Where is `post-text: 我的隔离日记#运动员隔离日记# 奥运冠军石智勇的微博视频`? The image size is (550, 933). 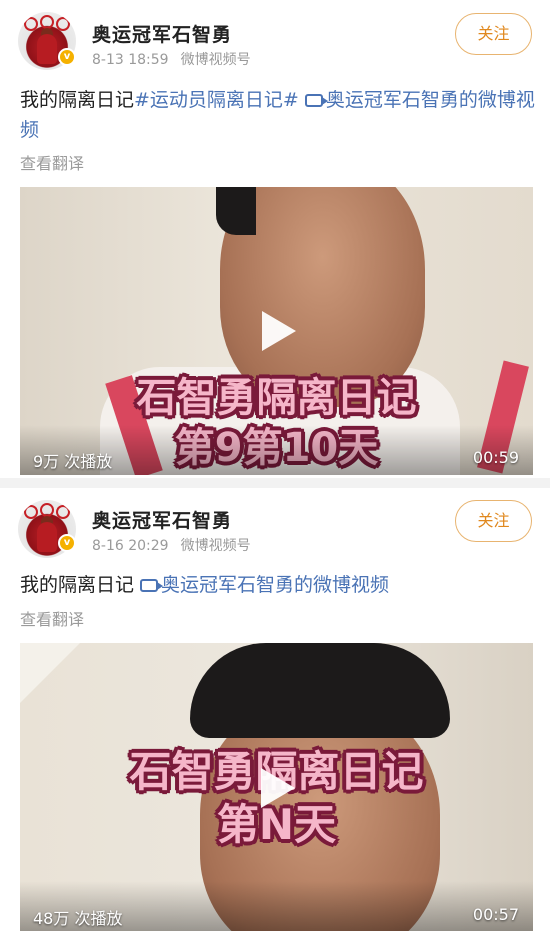 post-text: 我的隔离日记#运动员隔离日记# 奥运冠军石智勇的微博视频 is located at coordinates (277, 115).